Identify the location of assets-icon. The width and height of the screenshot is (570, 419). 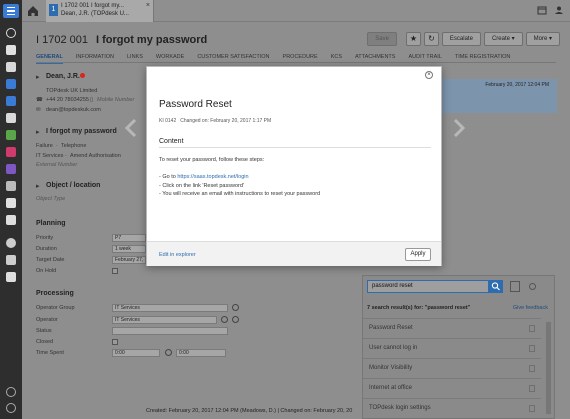
(11, 186).